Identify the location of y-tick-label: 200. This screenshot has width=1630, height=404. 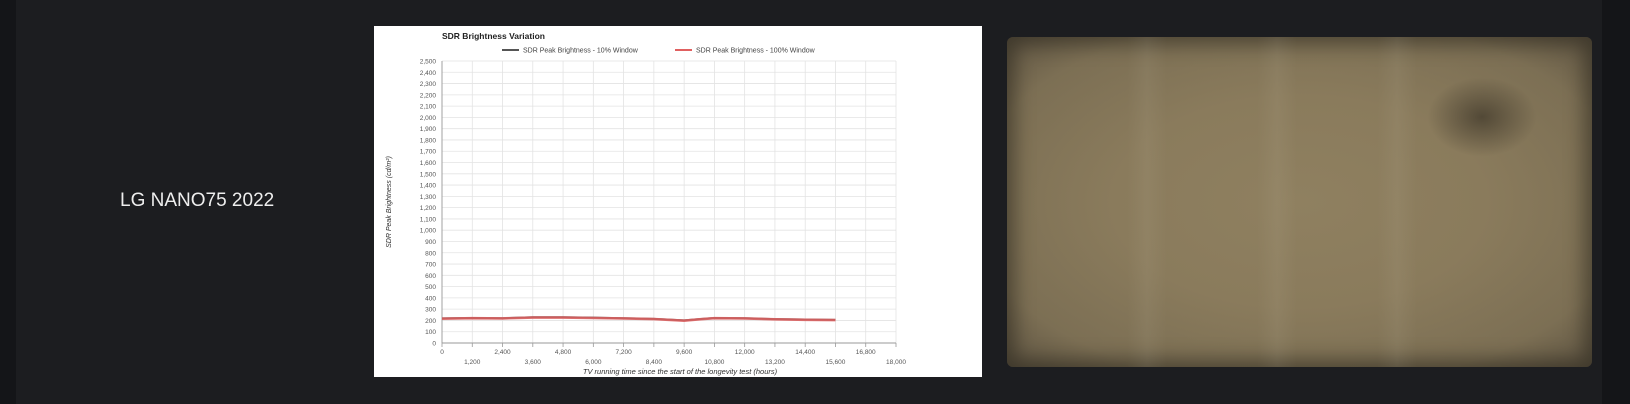
(430, 321).